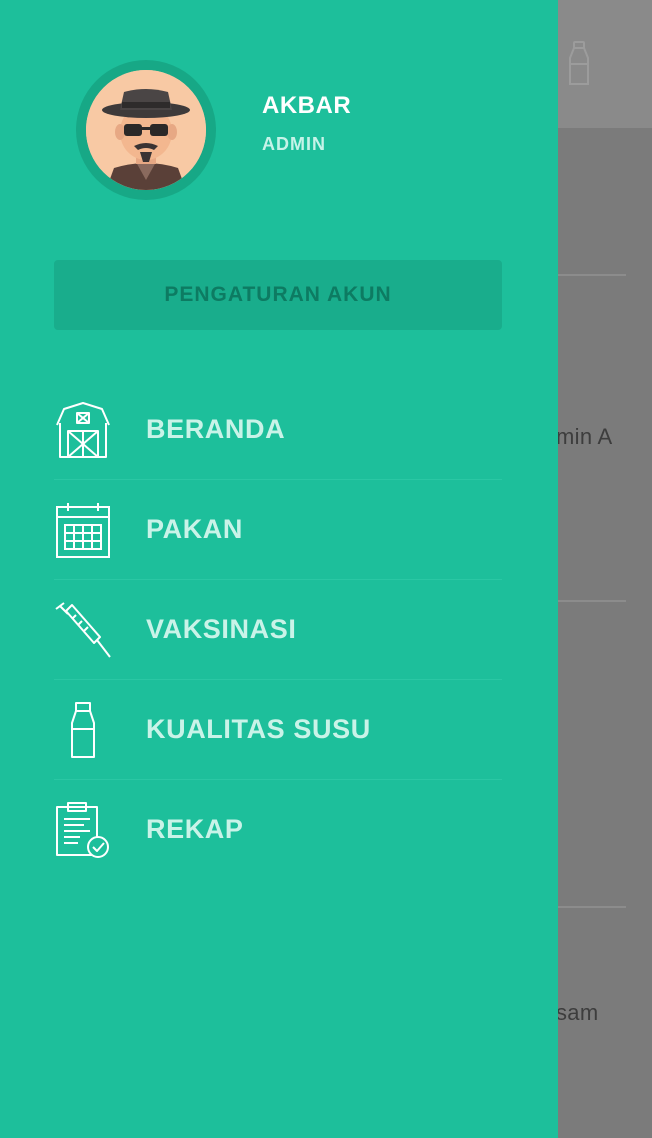 Image resolution: width=652 pixels, height=1138 pixels. What do you see at coordinates (278, 295) in the screenshot?
I see `account-settings-button: PENGATURAN AKUN` at bounding box center [278, 295].